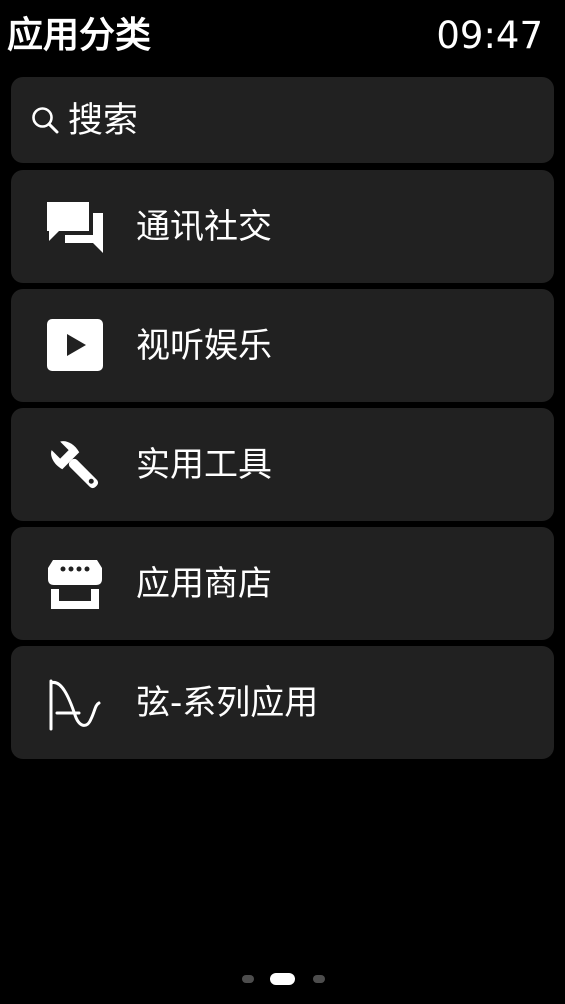 This screenshot has width=565, height=1004. I want to click on category-label: 弦-系列应用, so click(227, 703).